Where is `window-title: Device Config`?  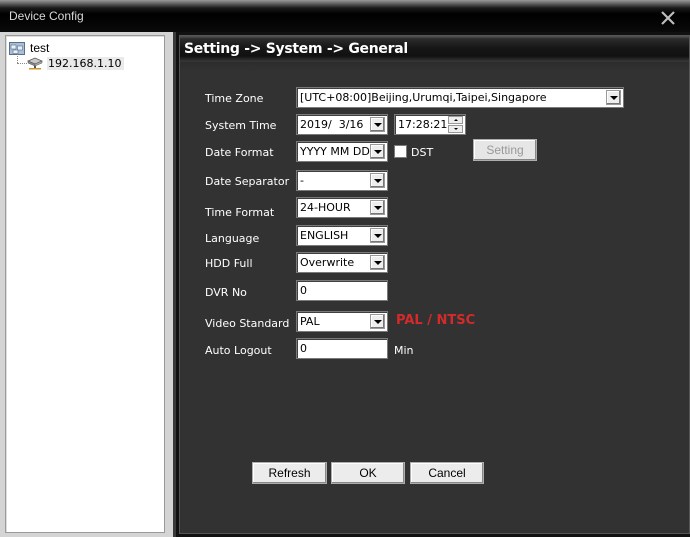
window-title: Device Config is located at coordinates (46, 16).